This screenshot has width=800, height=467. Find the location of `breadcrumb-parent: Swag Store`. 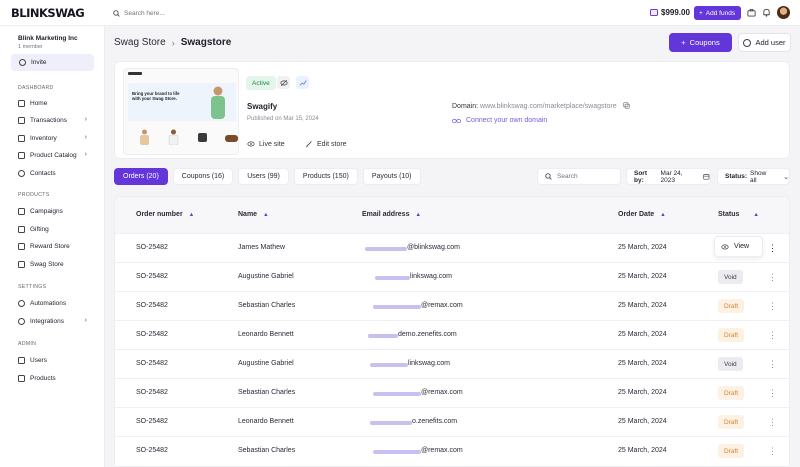

breadcrumb-parent: Swag Store is located at coordinates (140, 42).